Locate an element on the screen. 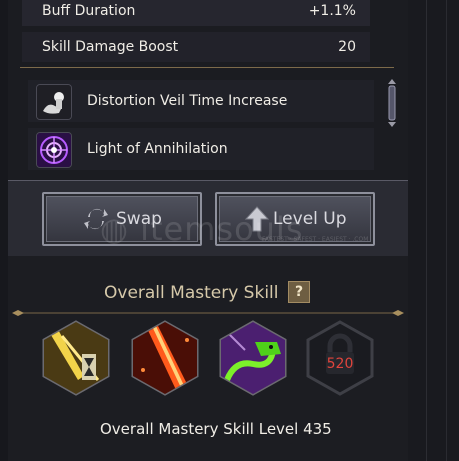  pestle-icon is located at coordinates (54, 102).